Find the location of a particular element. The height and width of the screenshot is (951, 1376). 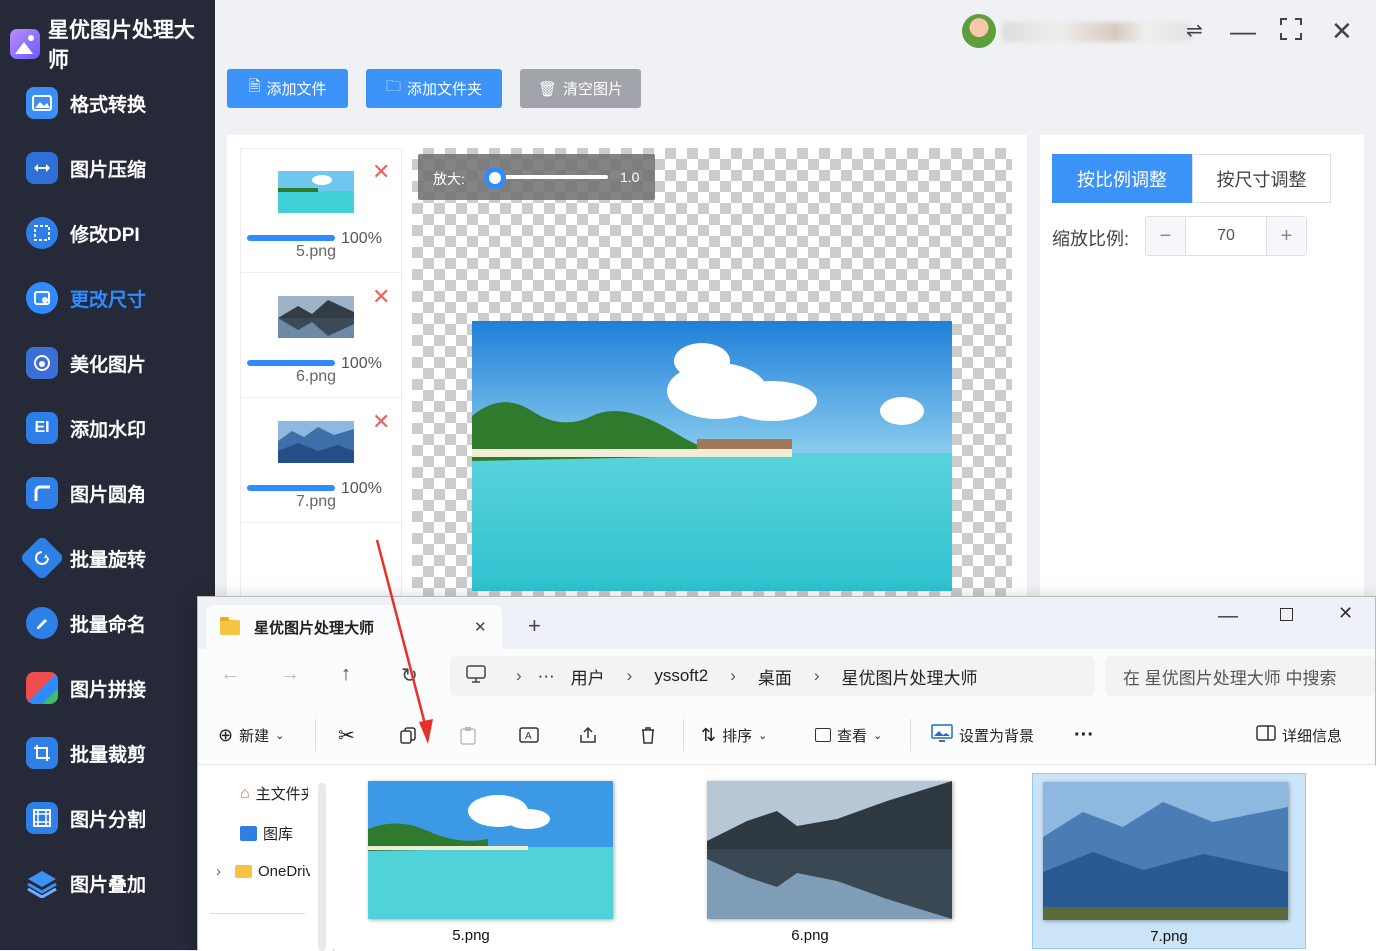

up-icon: ↑ is located at coordinates (346, 674).